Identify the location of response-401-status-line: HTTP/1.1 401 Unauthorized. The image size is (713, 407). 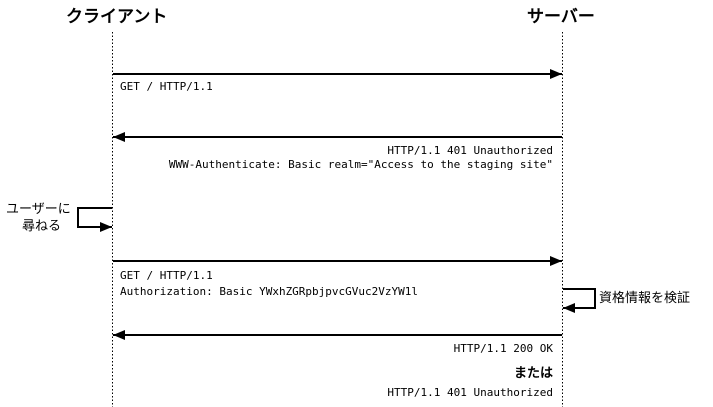
(470, 150).